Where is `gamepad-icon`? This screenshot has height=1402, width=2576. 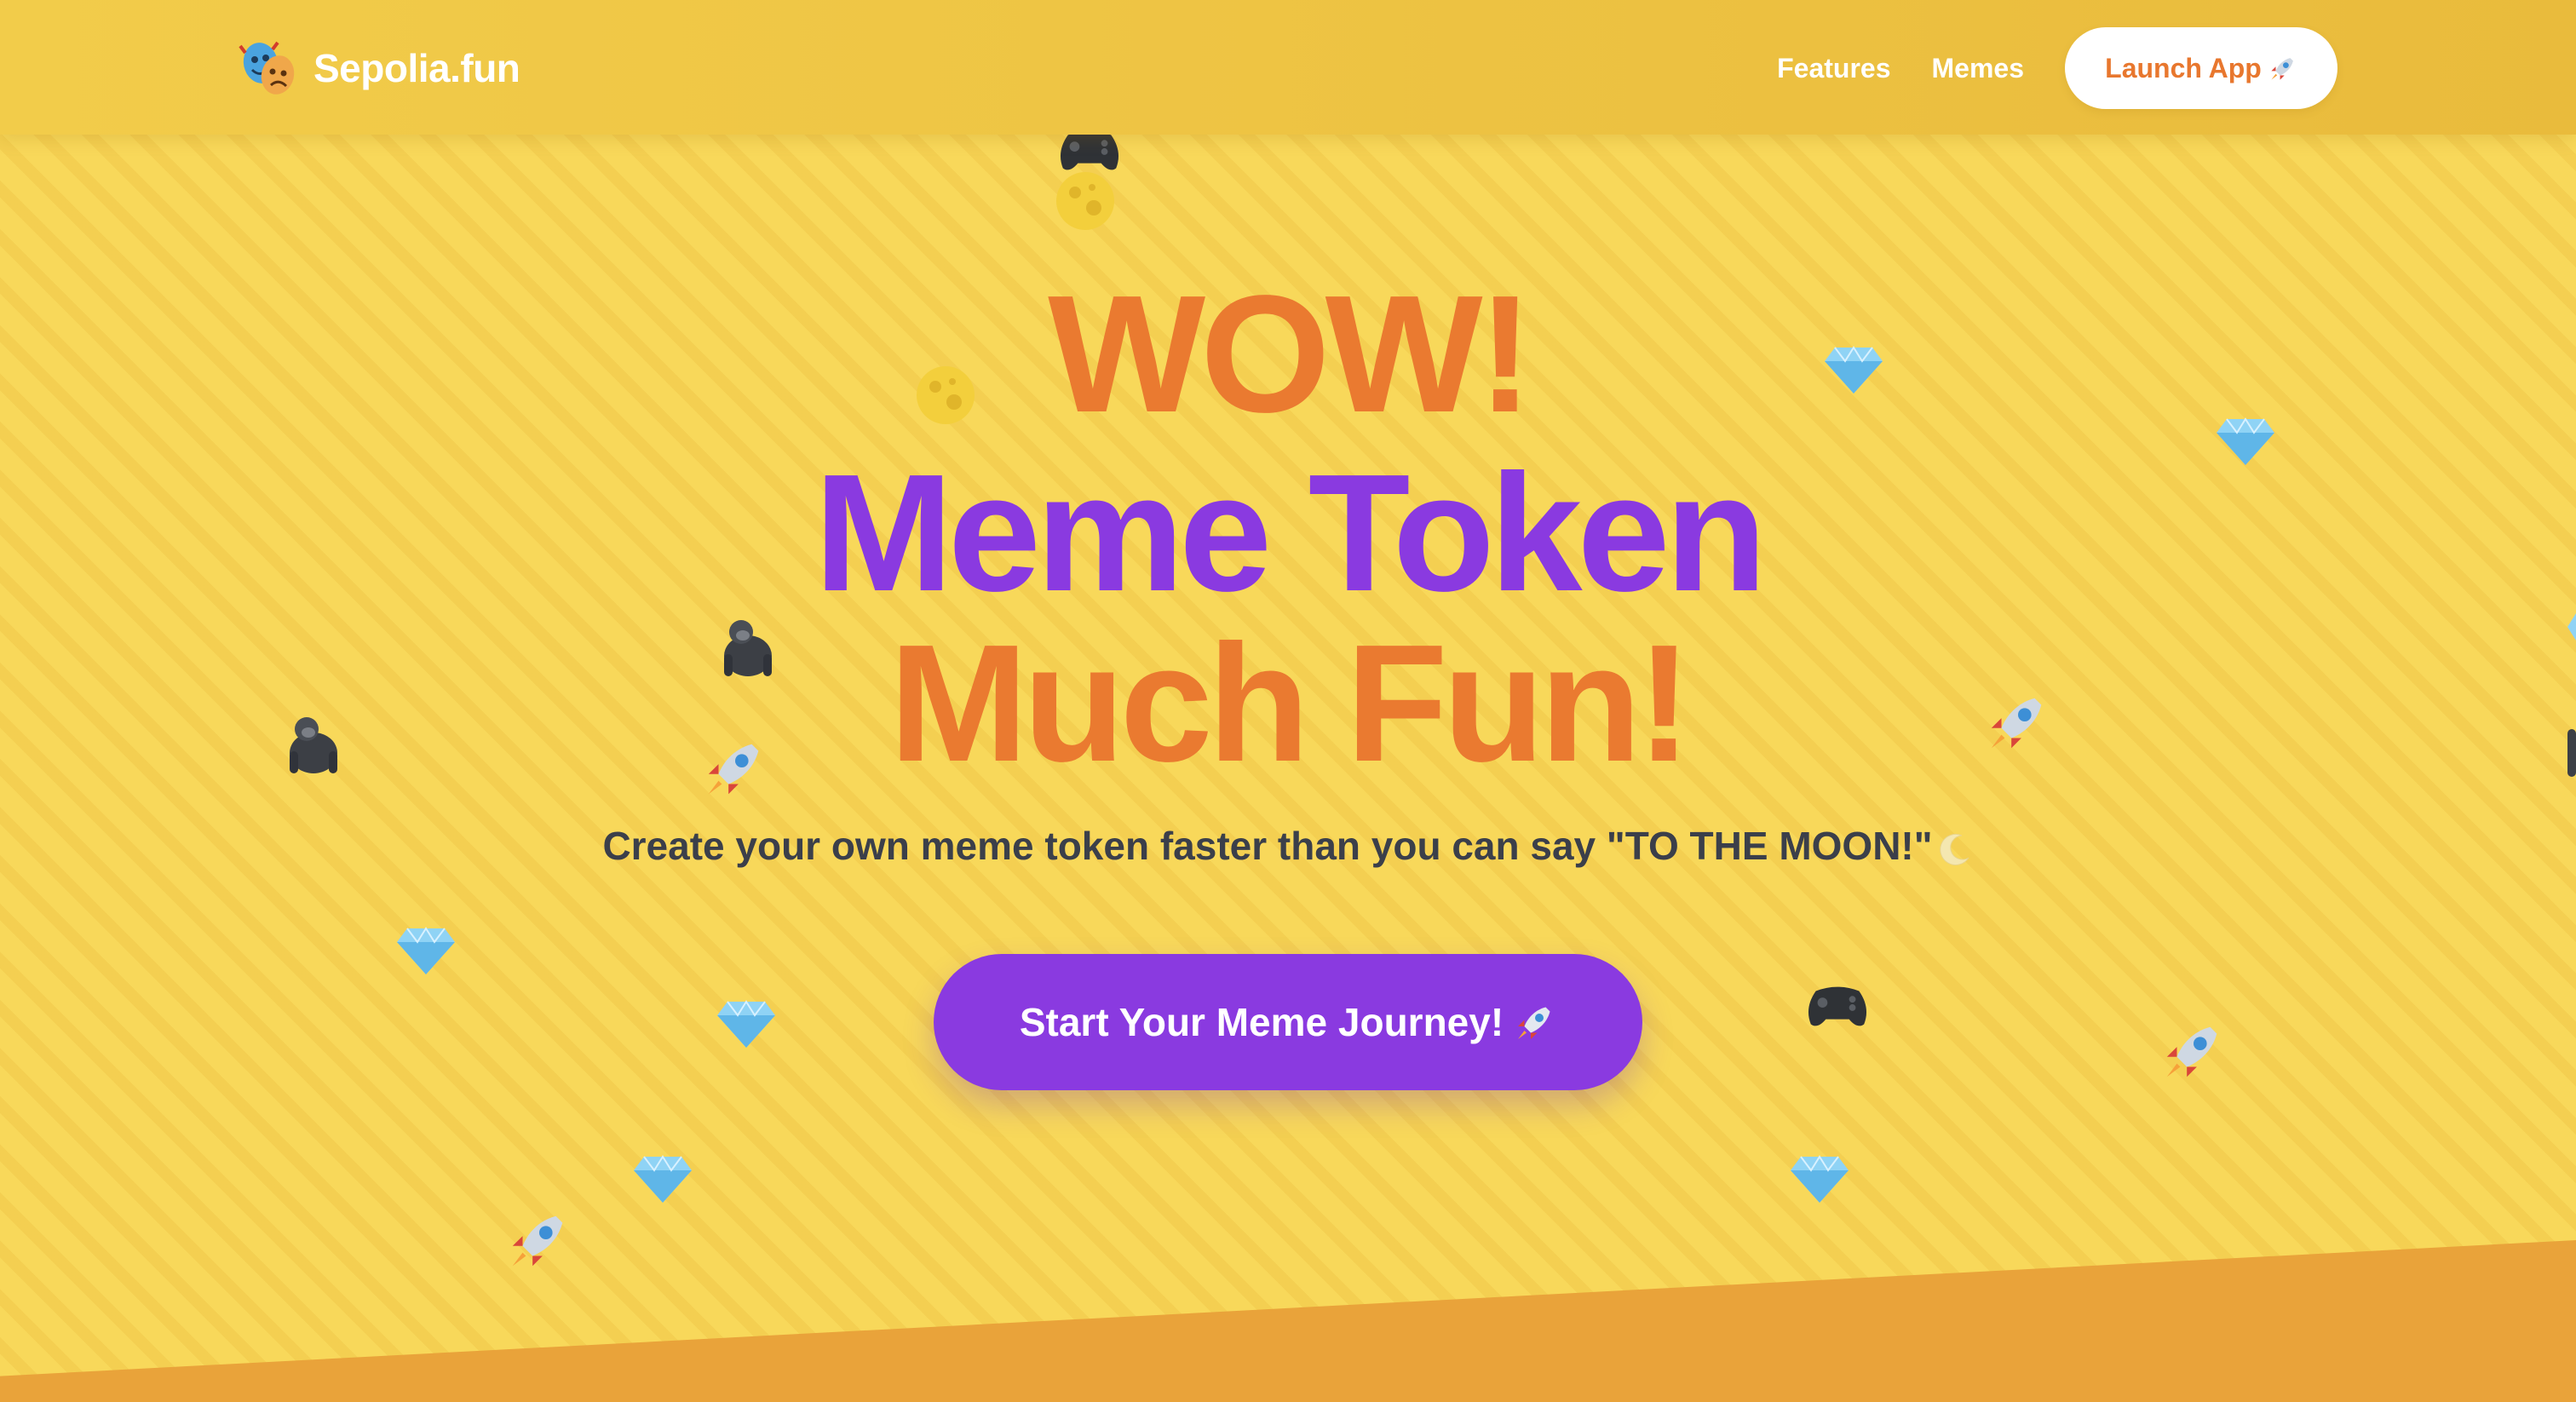 gamepad-icon is located at coordinates (1838, 1006).